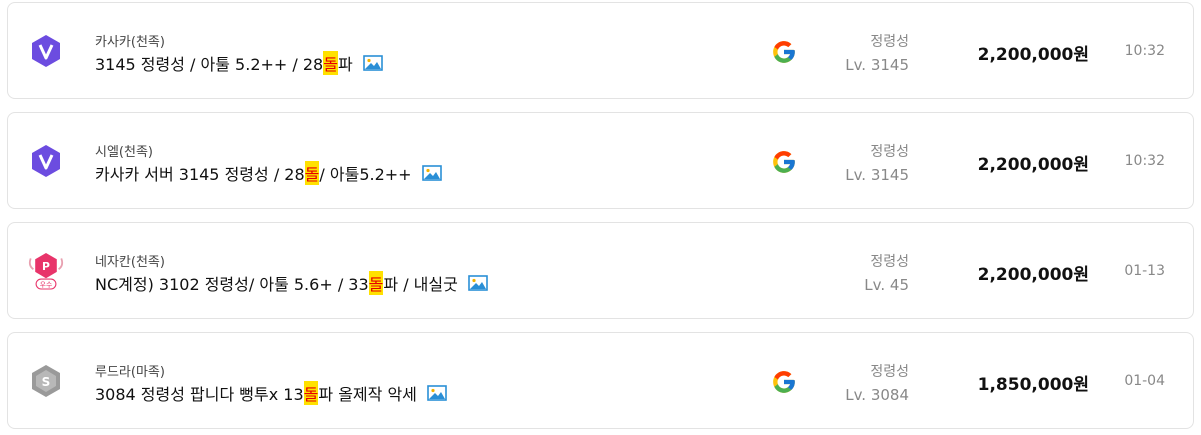  Describe the element at coordinates (877, 395) in the screenshot. I see `character-level: Lv. 3084` at that location.